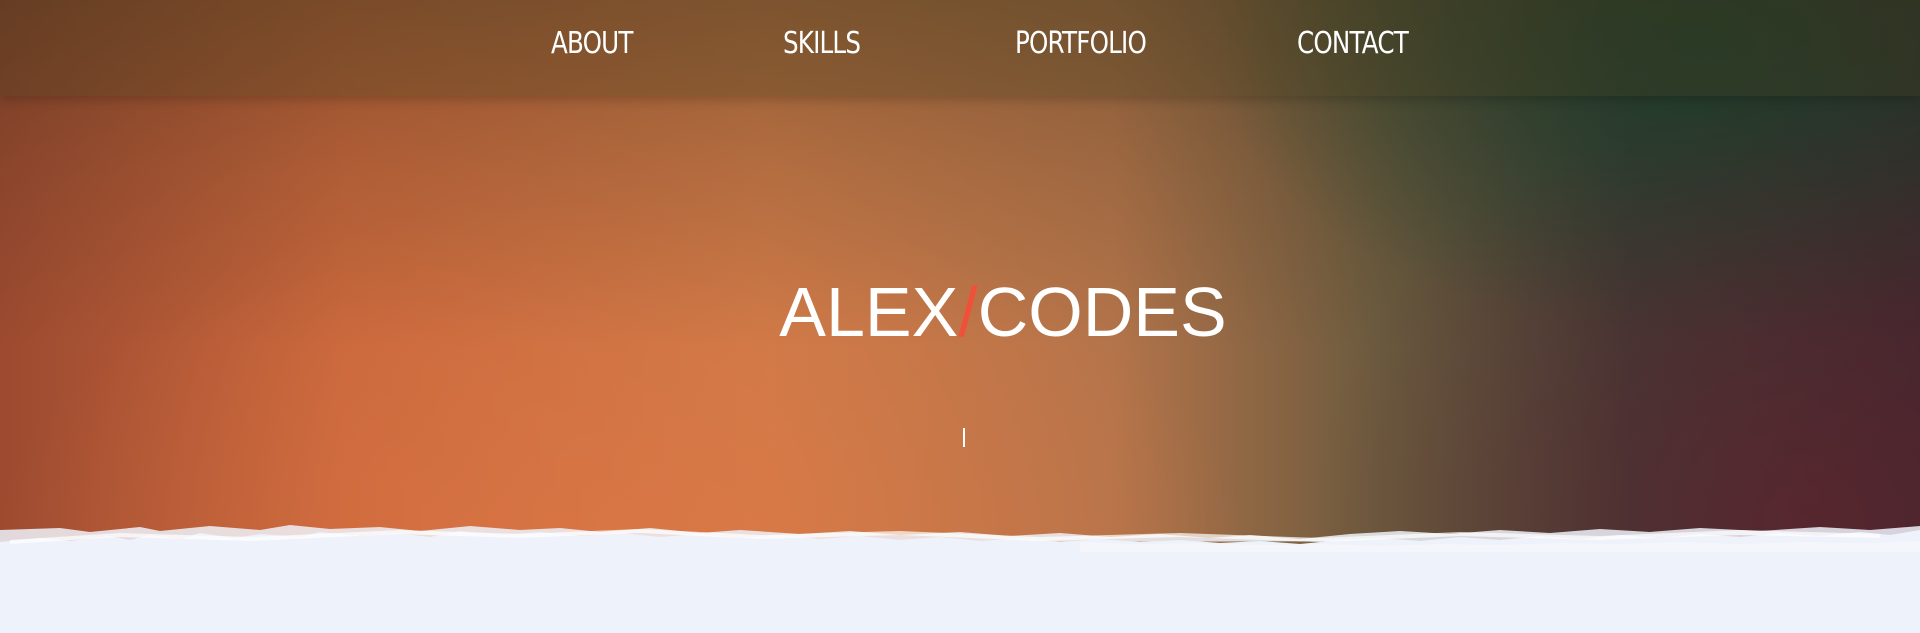 The width and height of the screenshot is (1920, 633). I want to click on typing-cursor, so click(964, 437).